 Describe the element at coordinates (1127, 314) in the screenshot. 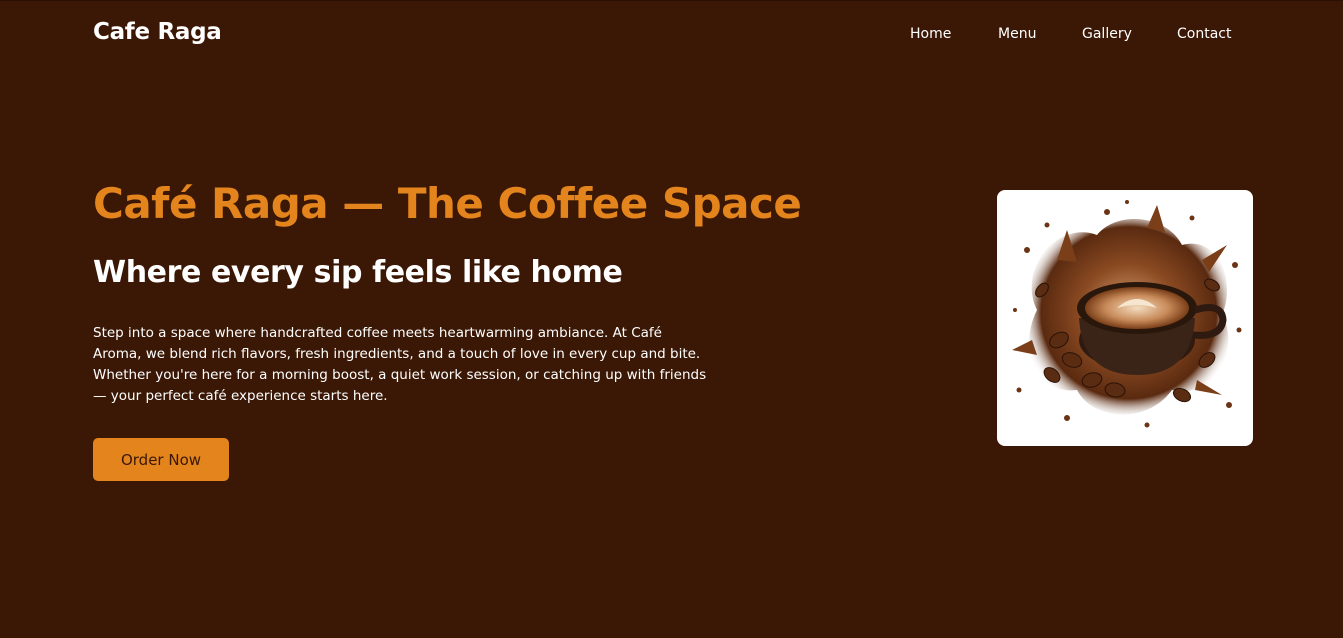

I see `coffee-splash-illustration` at that location.